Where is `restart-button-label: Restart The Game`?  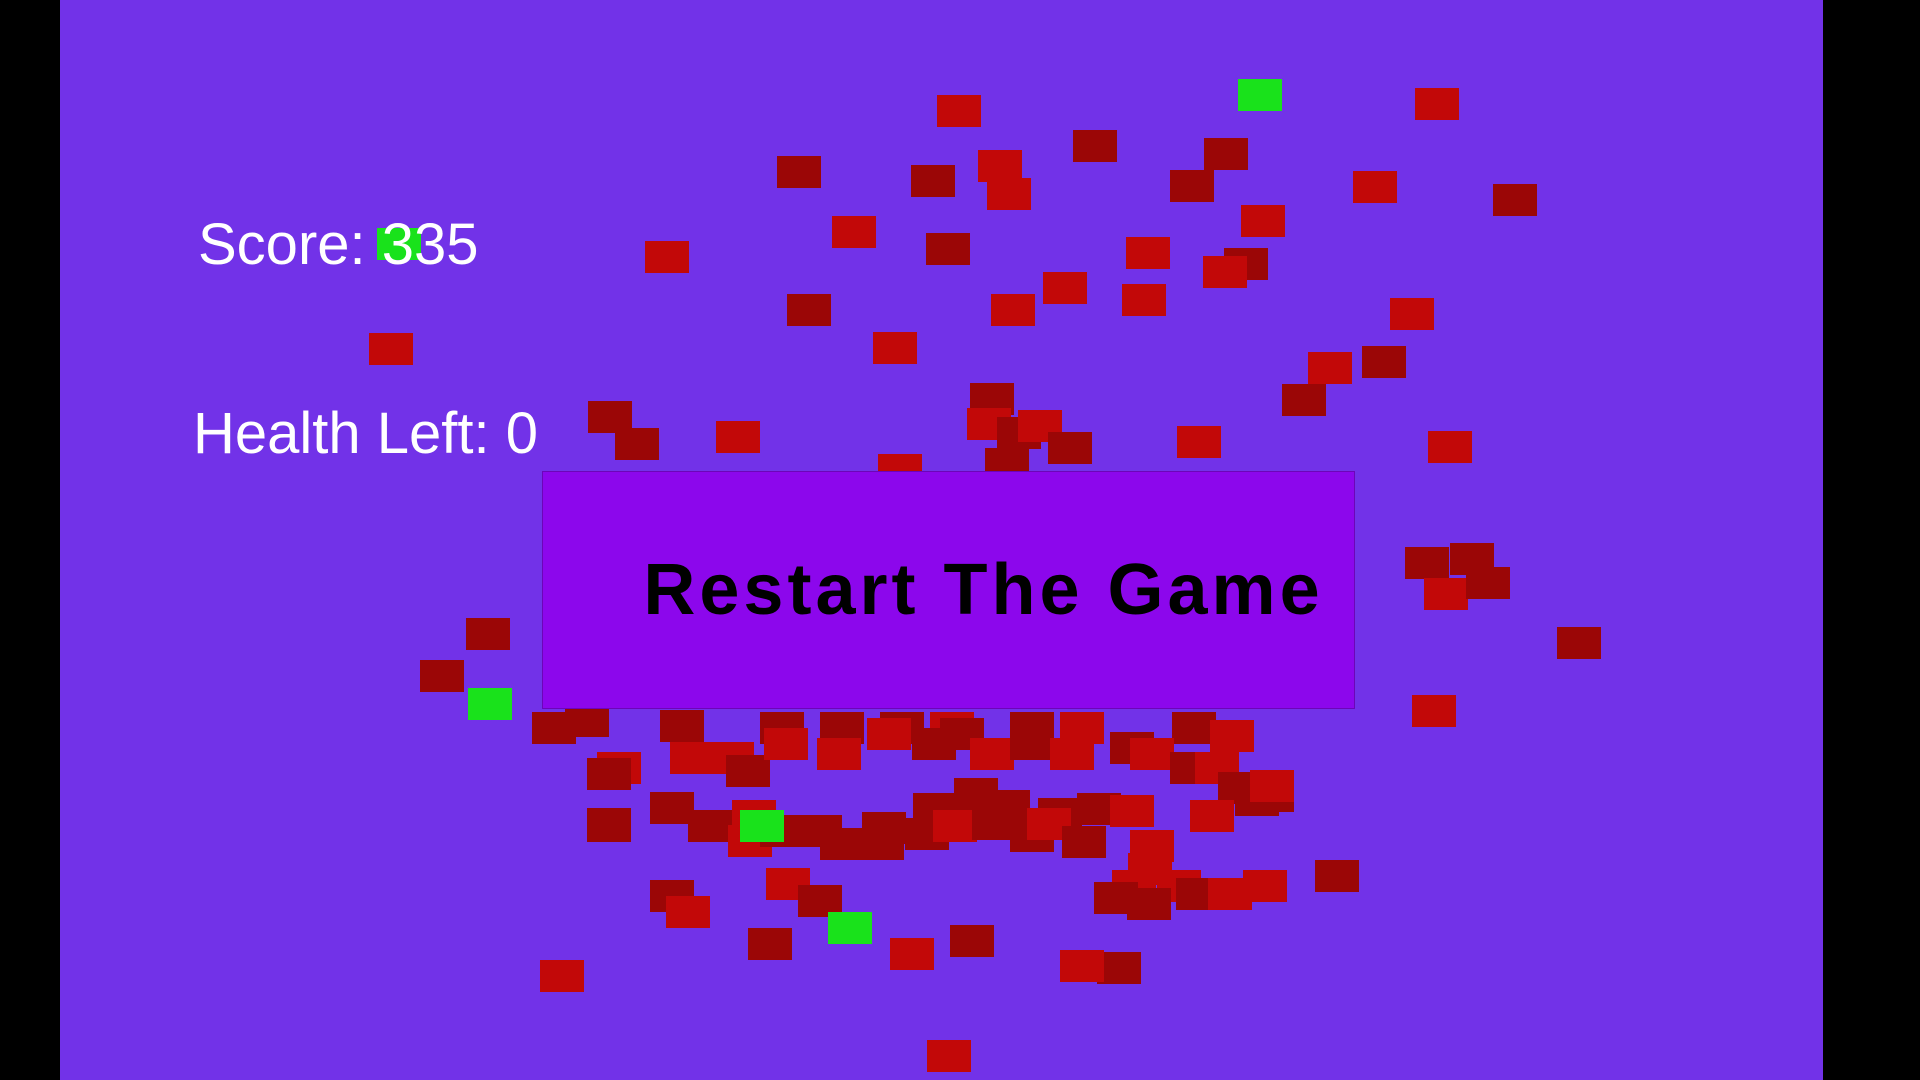 restart-button-label: Restart The Game is located at coordinates (983, 590).